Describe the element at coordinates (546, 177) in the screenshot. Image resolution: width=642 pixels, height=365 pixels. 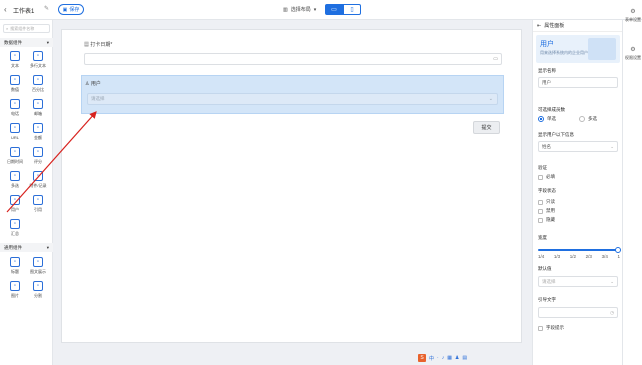
I see `required-checkbox: 必填` at that location.